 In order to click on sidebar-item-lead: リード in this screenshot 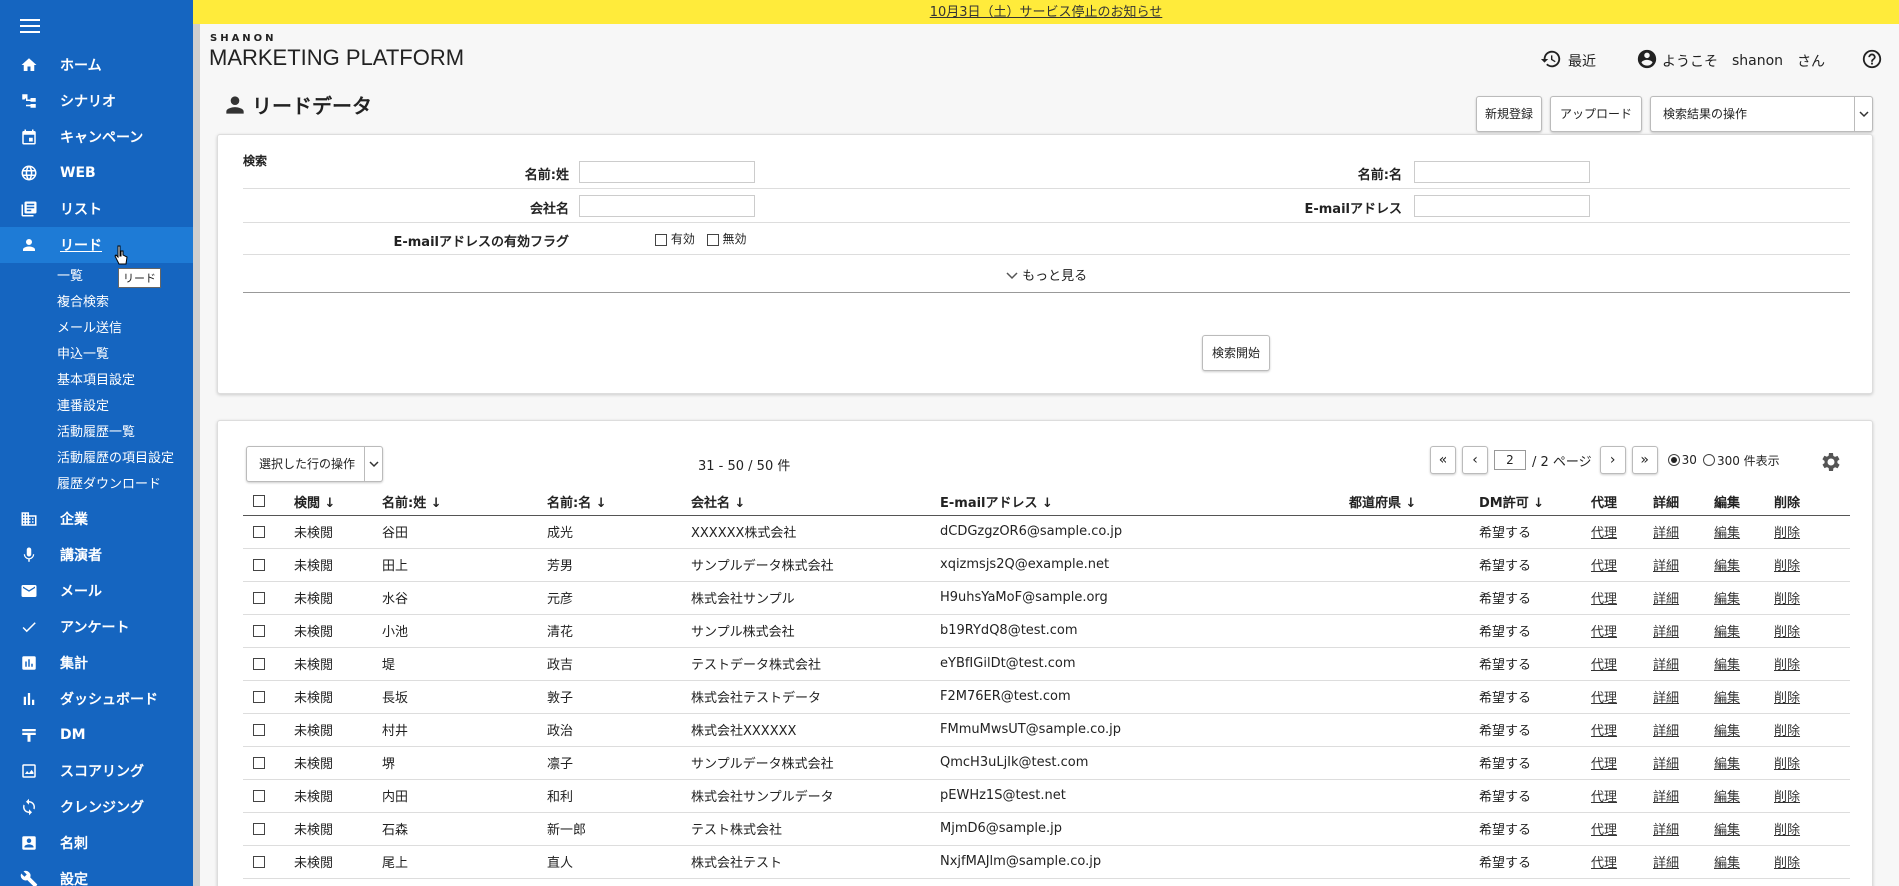, I will do `click(96, 245)`.